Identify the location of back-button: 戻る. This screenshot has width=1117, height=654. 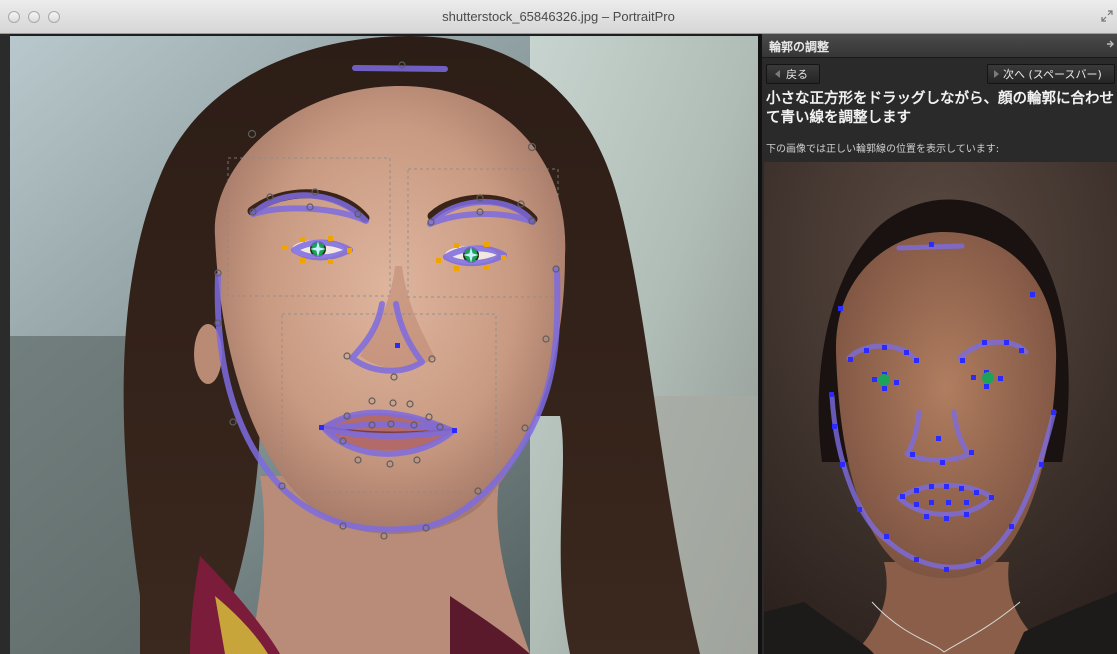
(793, 74).